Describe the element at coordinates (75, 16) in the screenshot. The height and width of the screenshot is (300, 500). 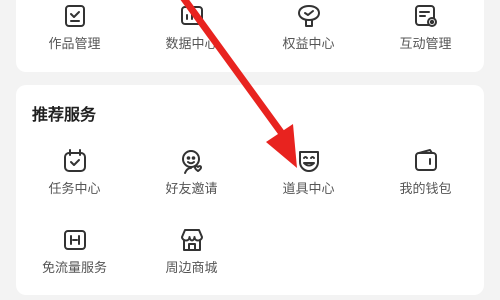
I see `works-management-icon` at that location.